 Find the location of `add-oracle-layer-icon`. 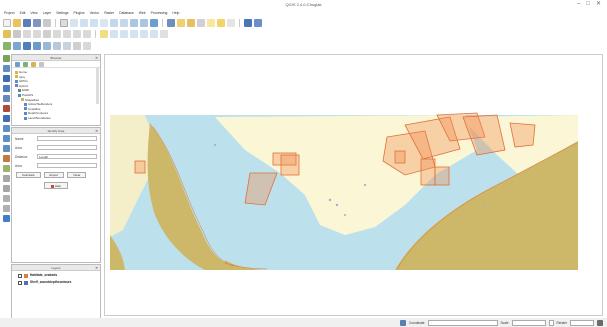

add-oracle-layer-icon is located at coordinates (6, 108).